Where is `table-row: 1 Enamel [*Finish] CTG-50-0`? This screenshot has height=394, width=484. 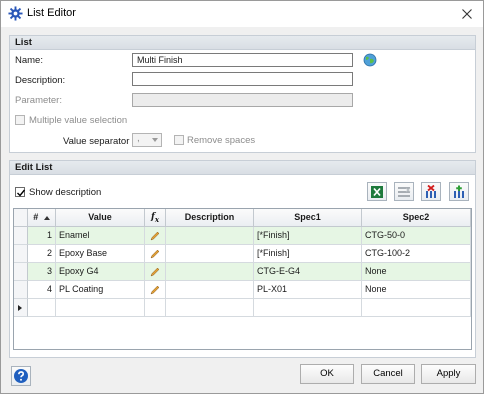 table-row: 1 Enamel [*Finish] CTG-50-0 is located at coordinates (242, 236).